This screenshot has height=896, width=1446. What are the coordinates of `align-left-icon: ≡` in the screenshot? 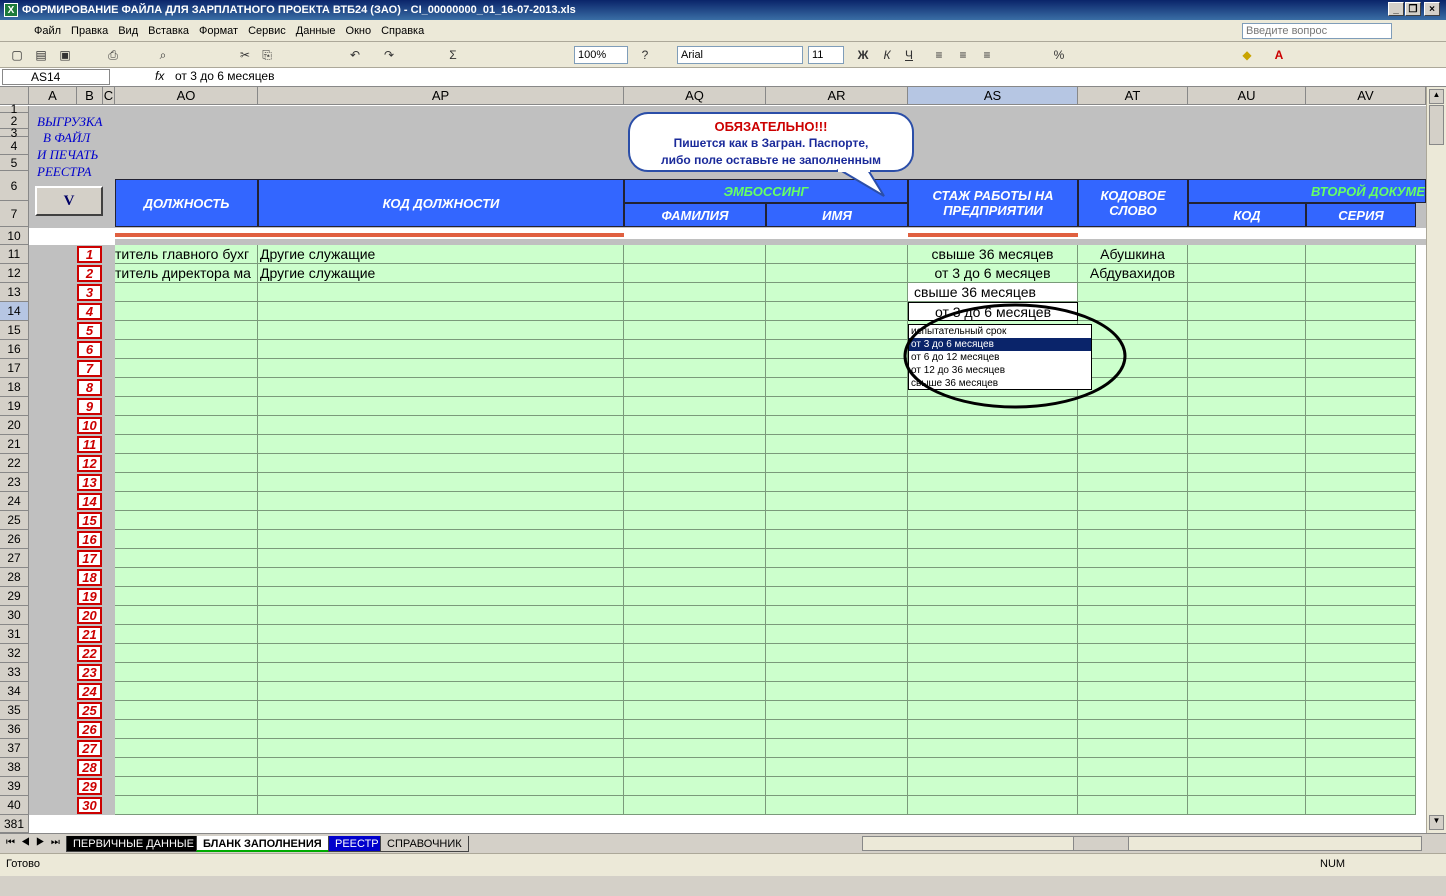 It's located at (939, 55).